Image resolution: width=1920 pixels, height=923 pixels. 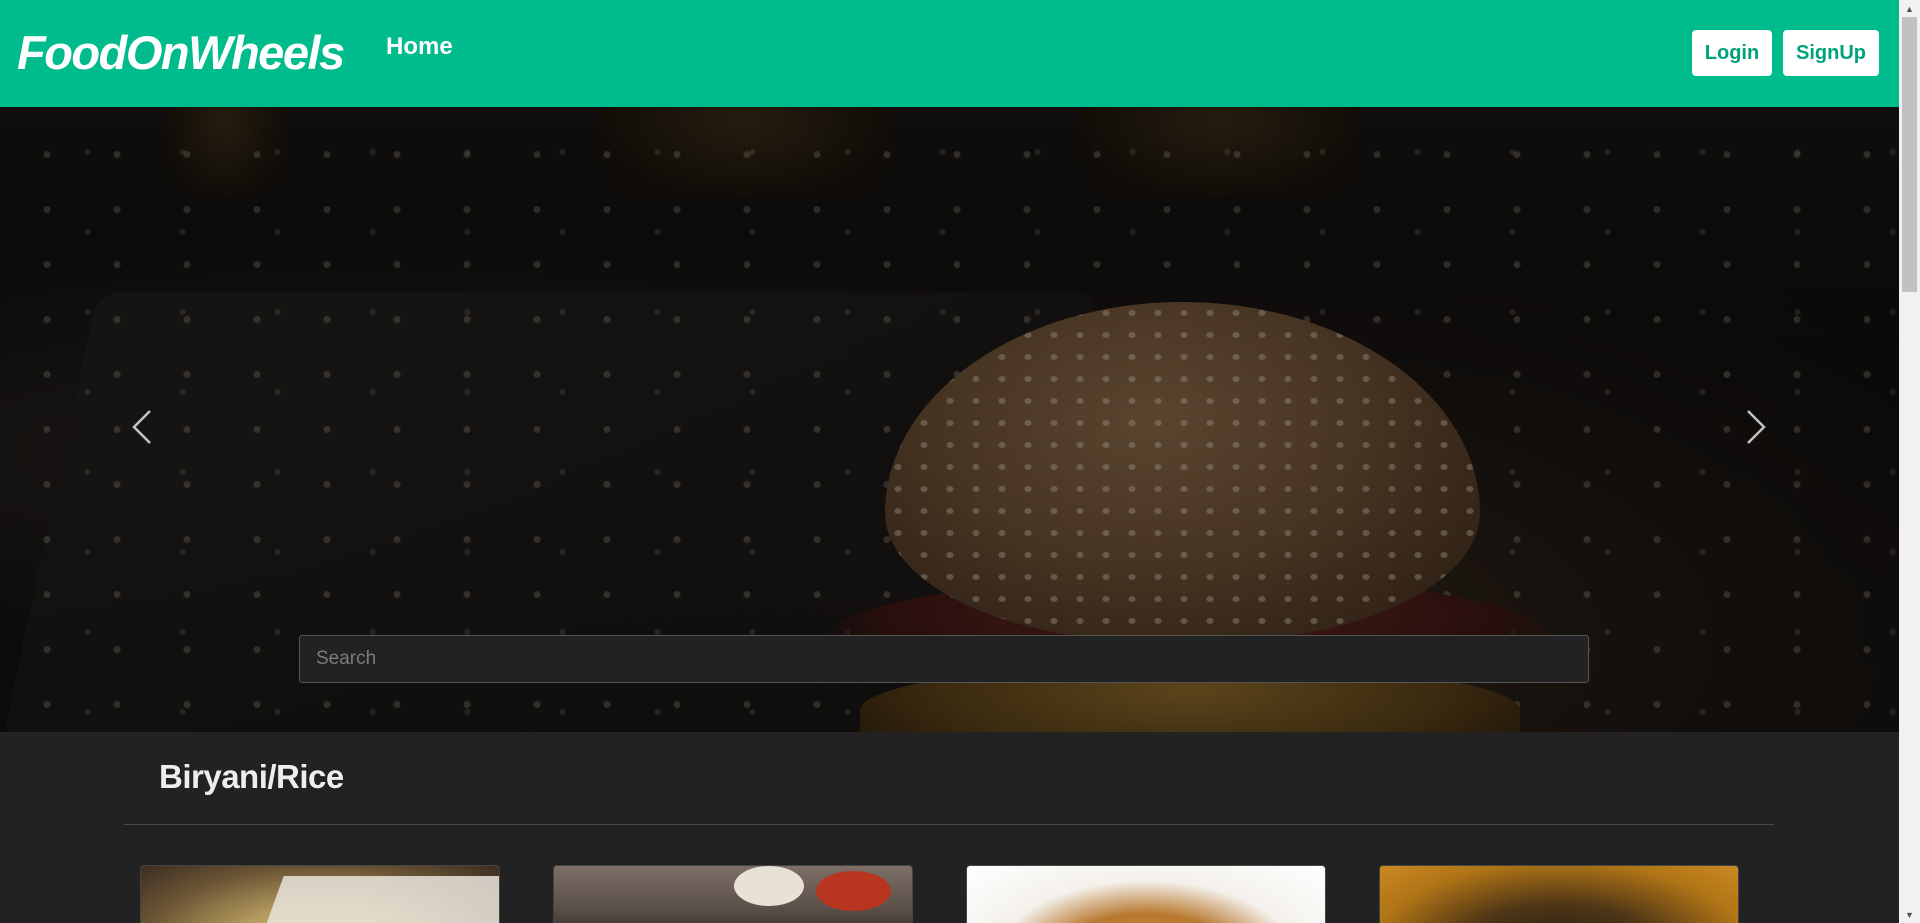 What do you see at coordinates (1909, 154) in the screenshot?
I see `scrollbar-thumb` at bounding box center [1909, 154].